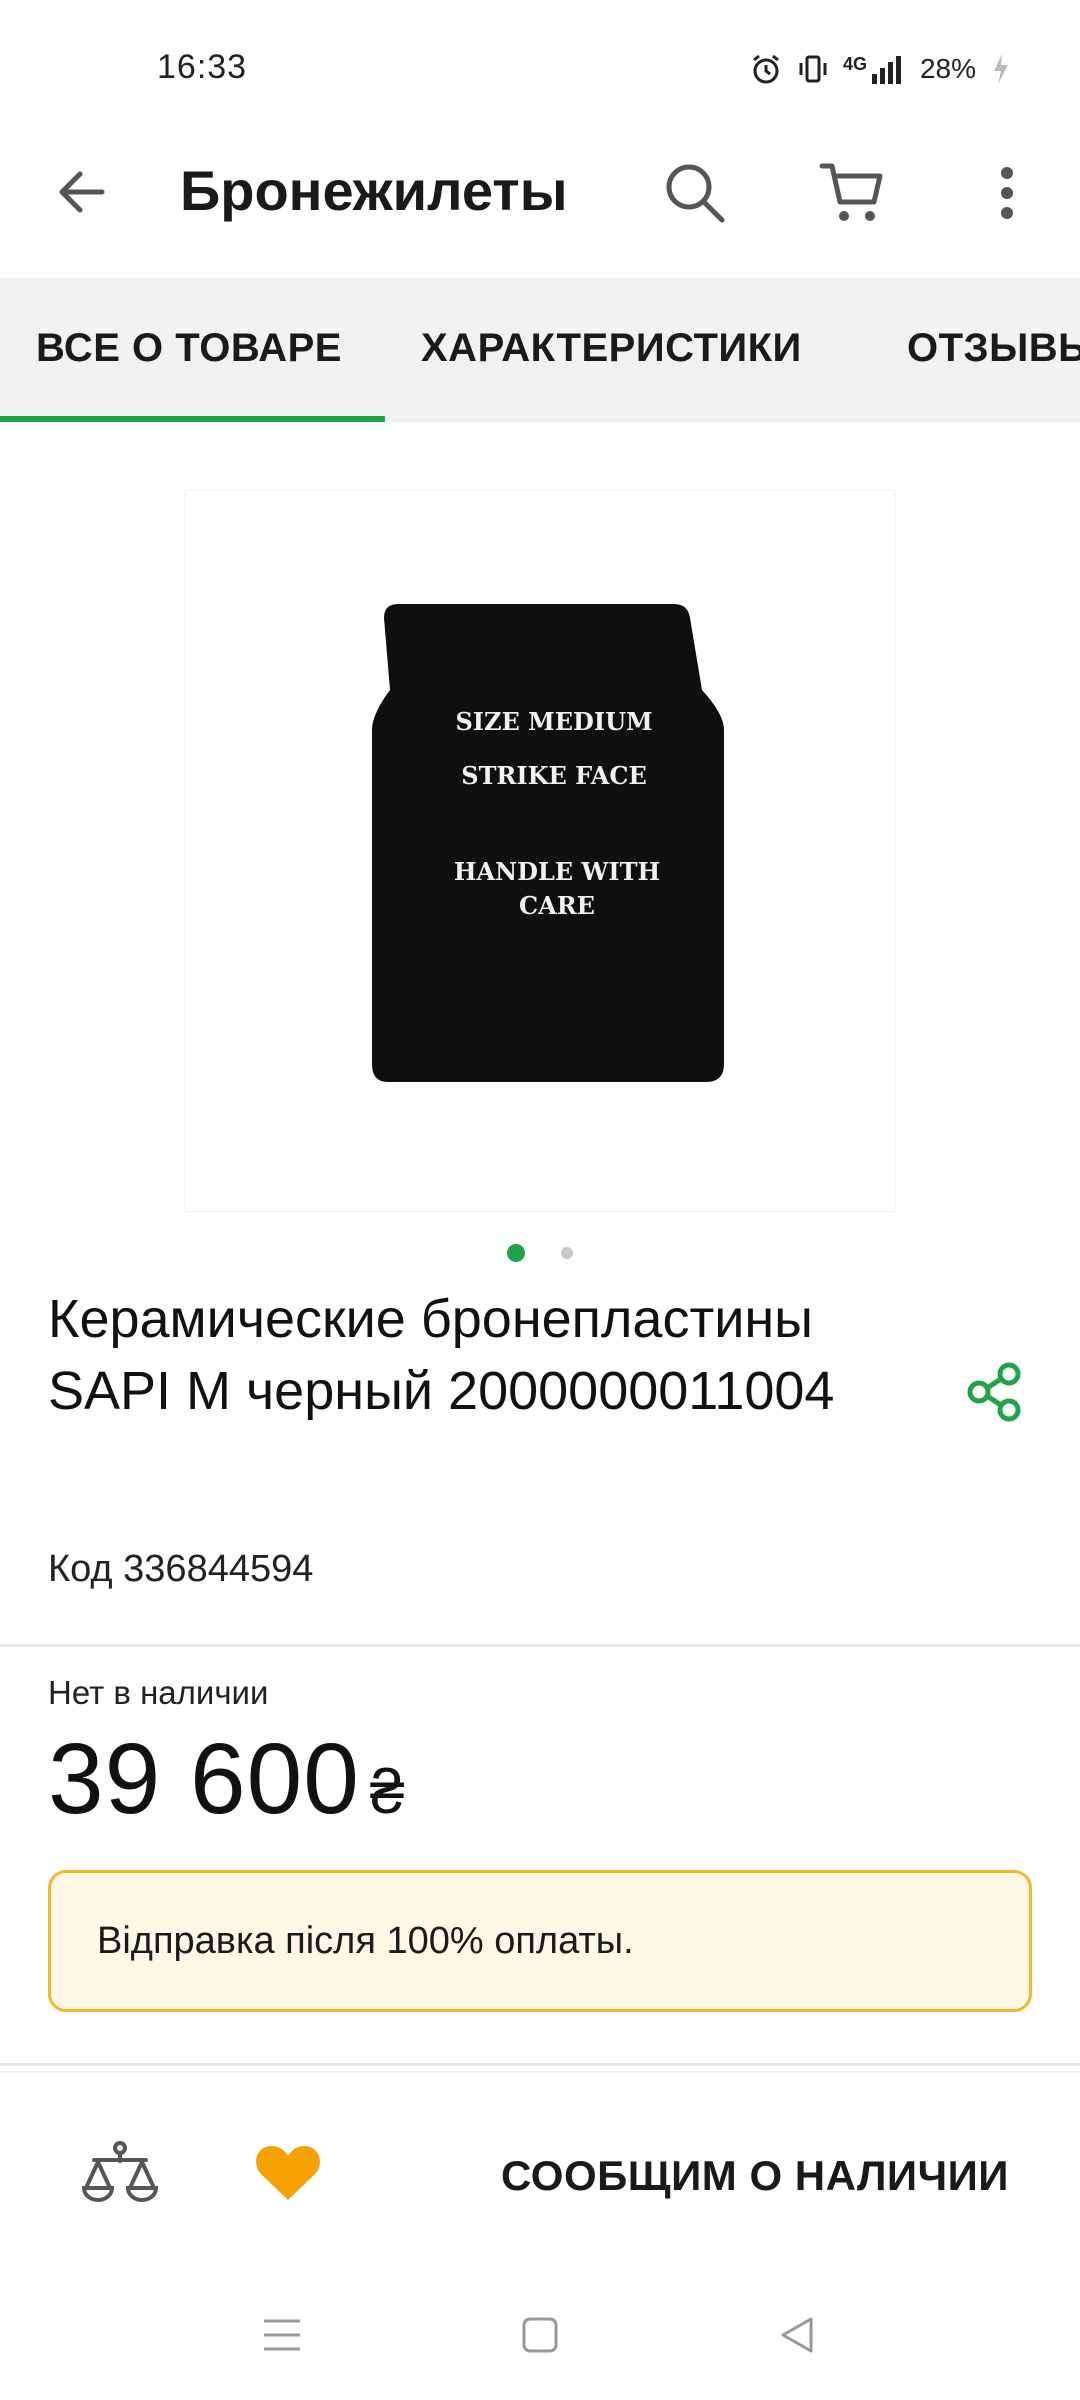 The height and width of the screenshot is (2400, 1080). What do you see at coordinates (993, 348) in the screenshot?
I see `tab-reviews: ОТЗЫВЫ` at bounding box center [993, 348].